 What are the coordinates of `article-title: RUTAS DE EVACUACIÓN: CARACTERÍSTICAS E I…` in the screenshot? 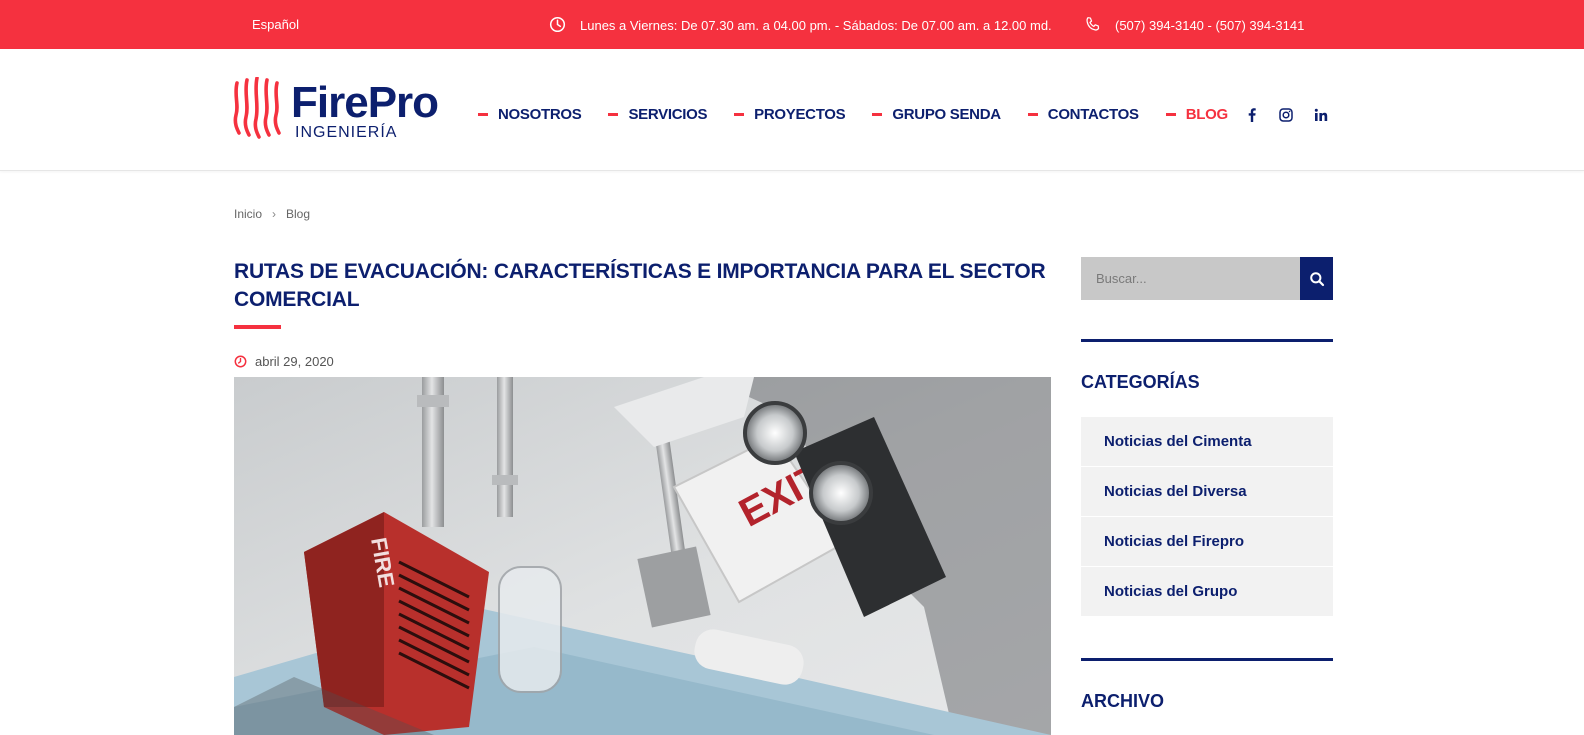 It's located at (640, 285).